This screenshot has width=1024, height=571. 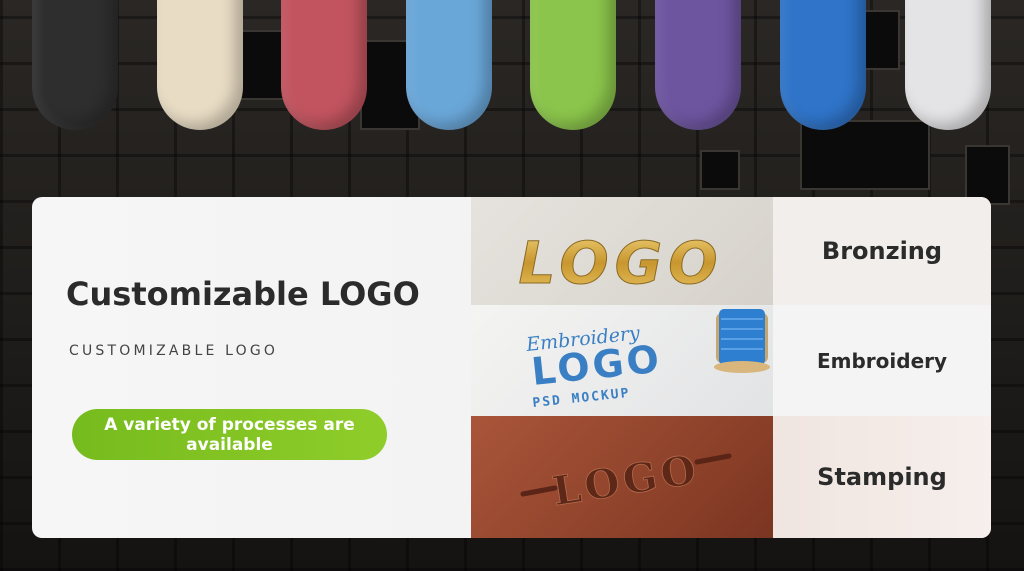 What do you see at coordinates (200, 65) in the screenshot?
I see `swatch-cream` at bounding box center [200, 65].